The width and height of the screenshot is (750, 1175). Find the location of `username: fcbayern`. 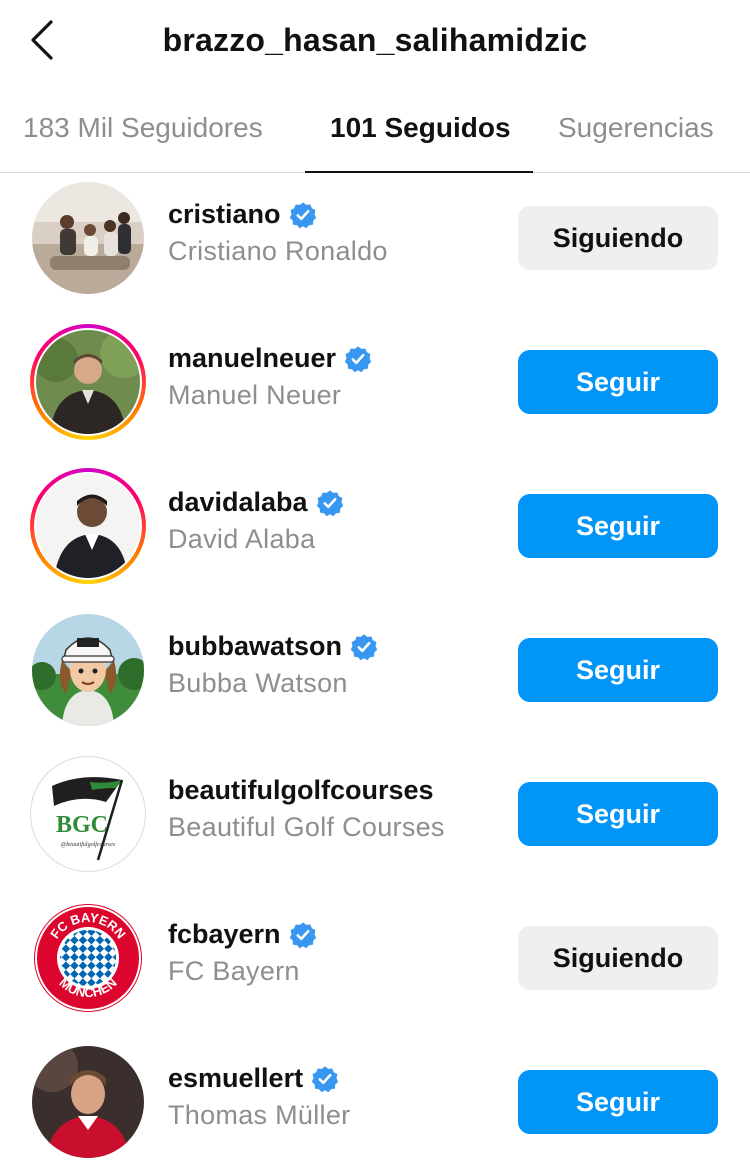

username: fcbayern is located at coordinates (224, 934).